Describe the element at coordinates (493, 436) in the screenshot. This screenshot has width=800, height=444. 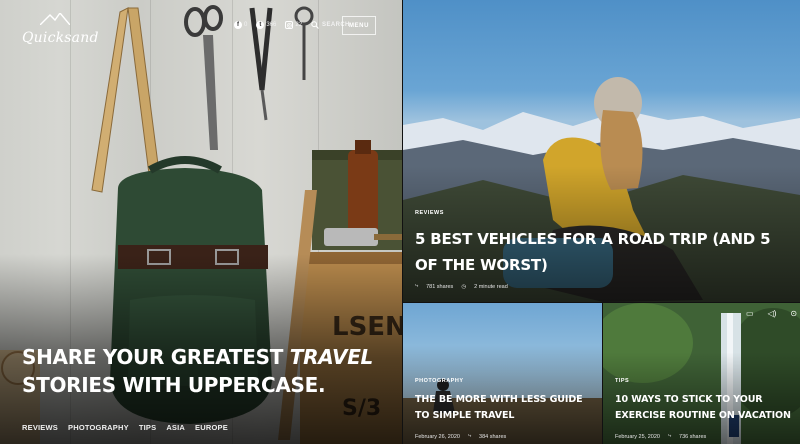
I see `card-shares: 384 shares` at that location.